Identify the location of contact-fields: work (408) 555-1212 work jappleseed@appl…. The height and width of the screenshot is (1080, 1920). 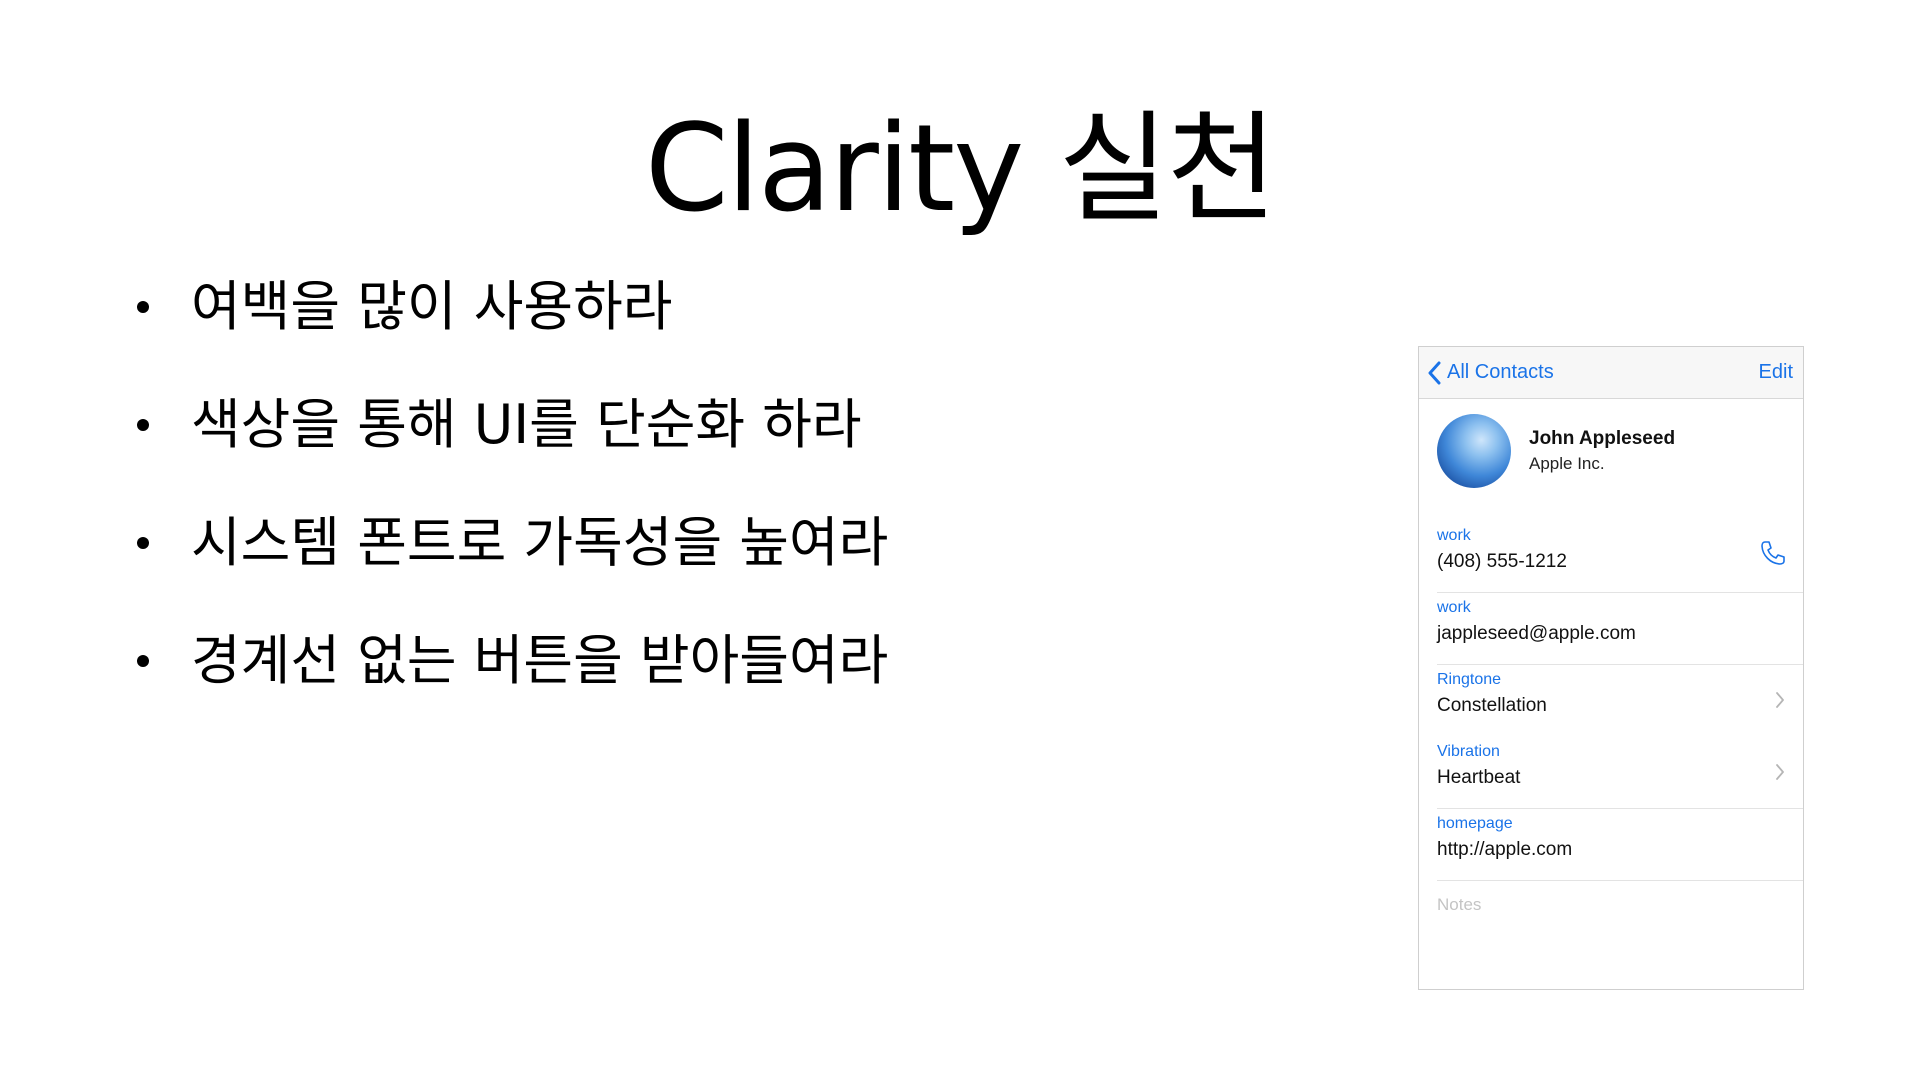
(1611, 718).